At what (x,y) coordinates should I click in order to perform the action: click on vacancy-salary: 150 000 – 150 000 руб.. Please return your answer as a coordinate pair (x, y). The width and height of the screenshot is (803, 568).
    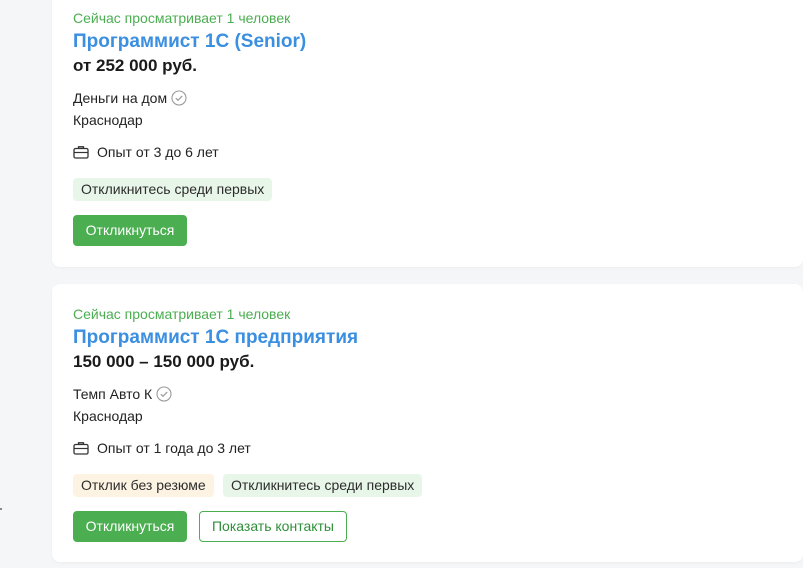
    Looking at the image, I should click on (164, 361).